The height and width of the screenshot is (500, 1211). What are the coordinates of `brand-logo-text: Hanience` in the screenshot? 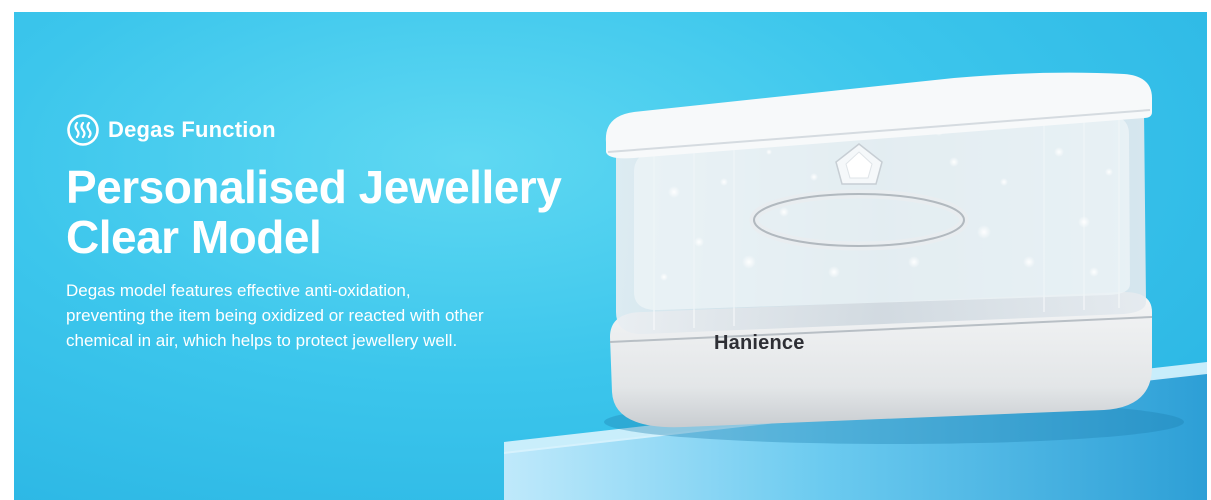 It's located at (759, 343).